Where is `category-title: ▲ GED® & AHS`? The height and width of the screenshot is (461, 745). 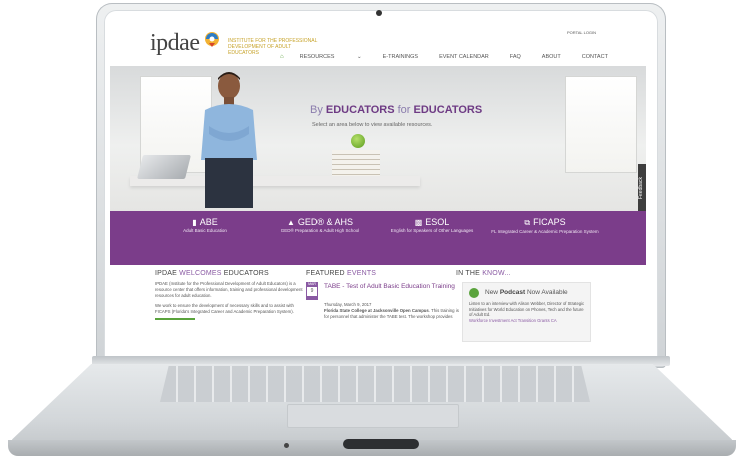
category-title: ▲ GED® & AHS is located at coordinates (320, 222).